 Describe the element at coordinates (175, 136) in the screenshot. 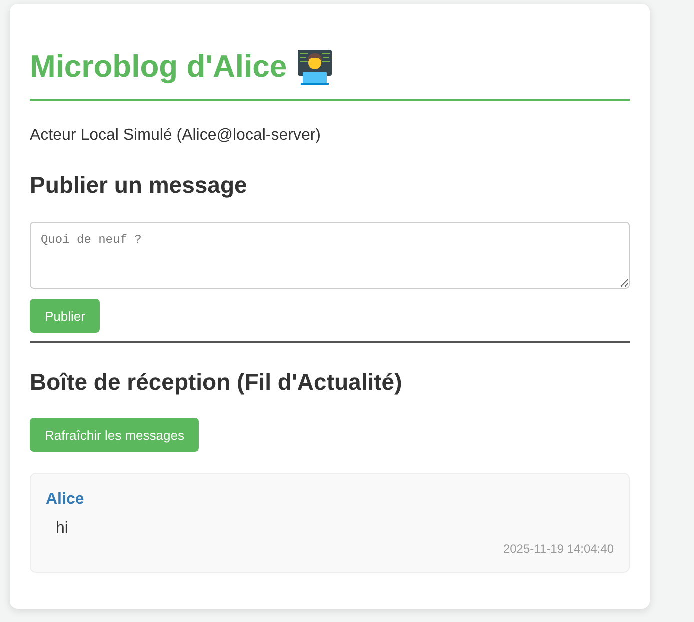

I see `actor-label: Acteur Local Simulé (Alice@local-server)` at that location.